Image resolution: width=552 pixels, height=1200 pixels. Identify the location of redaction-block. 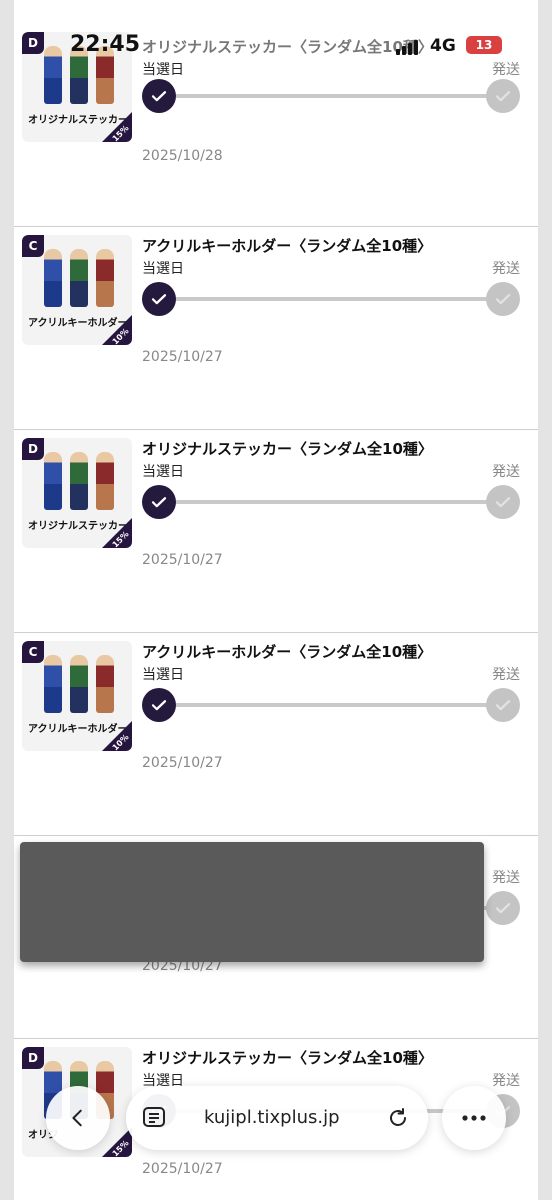
(252, 902).